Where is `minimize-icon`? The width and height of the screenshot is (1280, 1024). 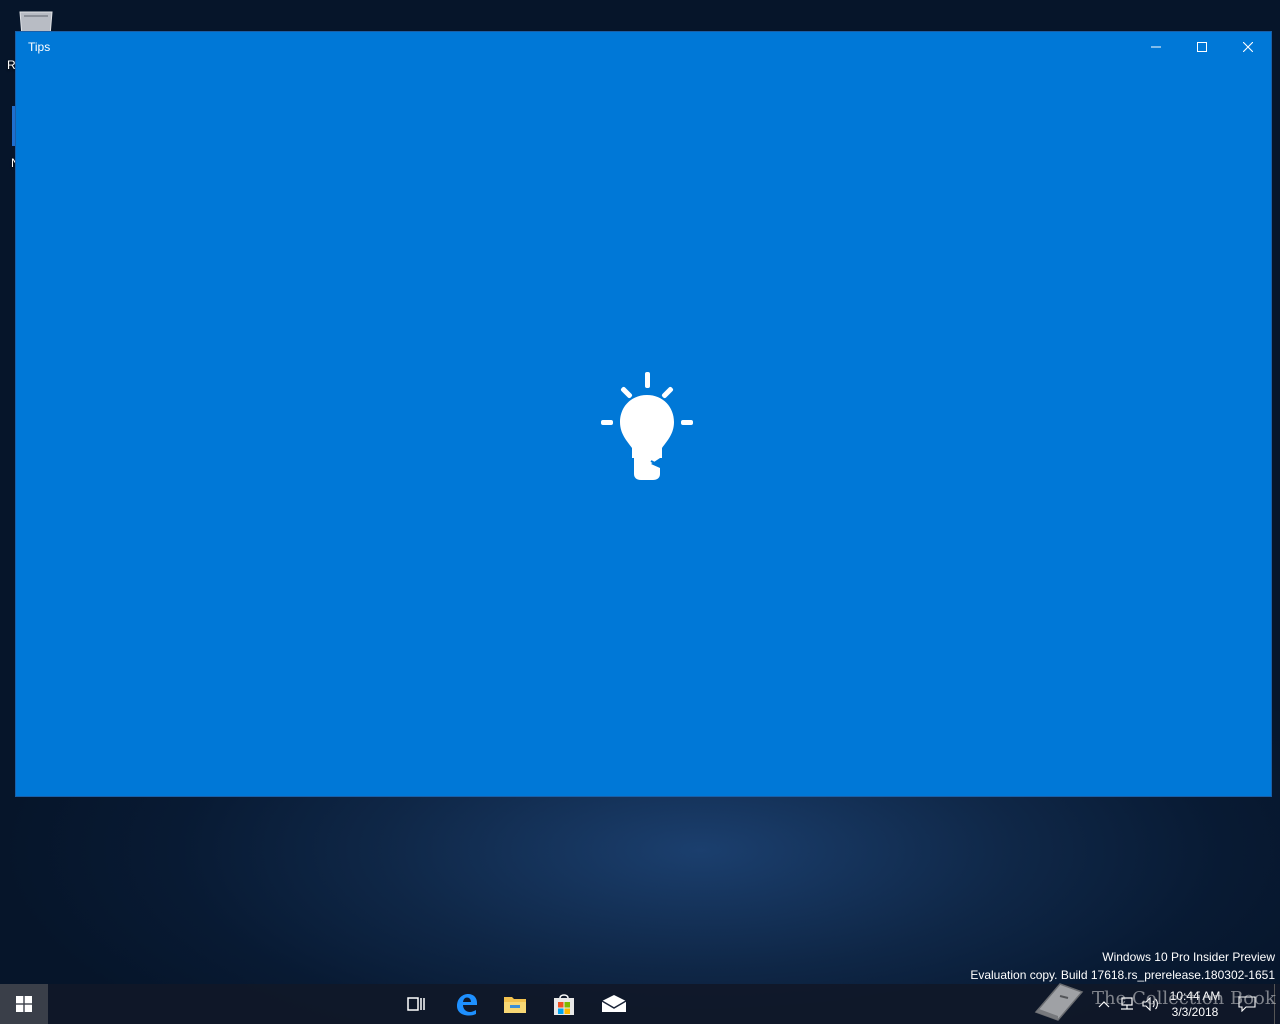
minimize-icon is located at coordinates (1156, 47).